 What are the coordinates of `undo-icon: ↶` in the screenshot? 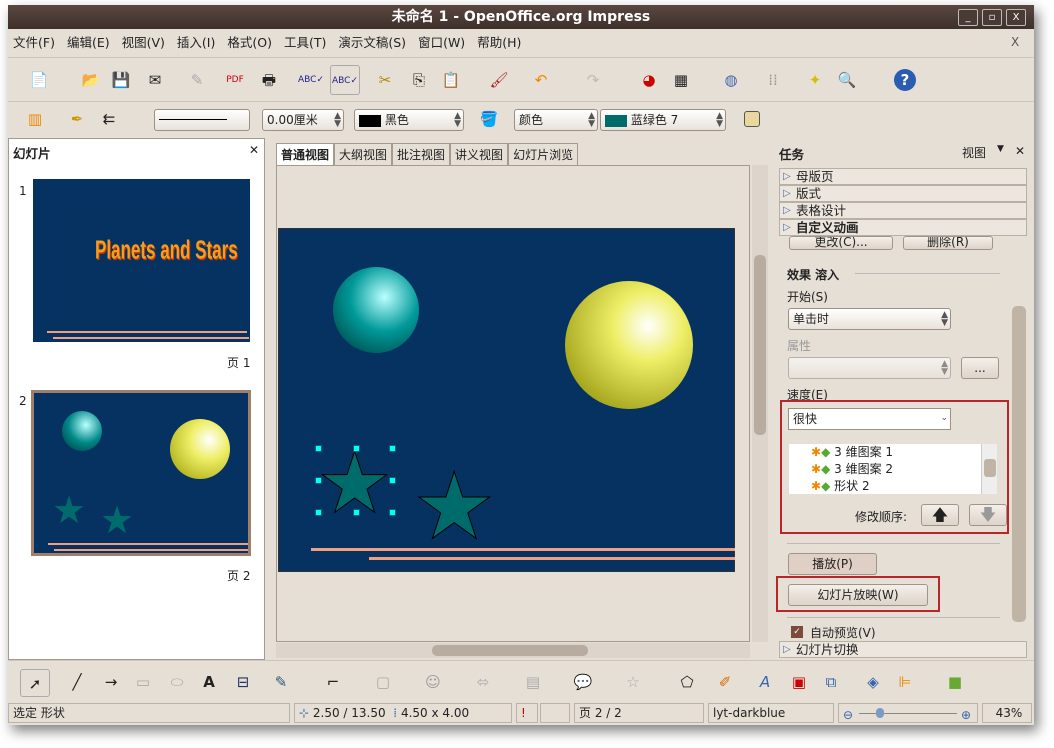 It's located at (541, 80).